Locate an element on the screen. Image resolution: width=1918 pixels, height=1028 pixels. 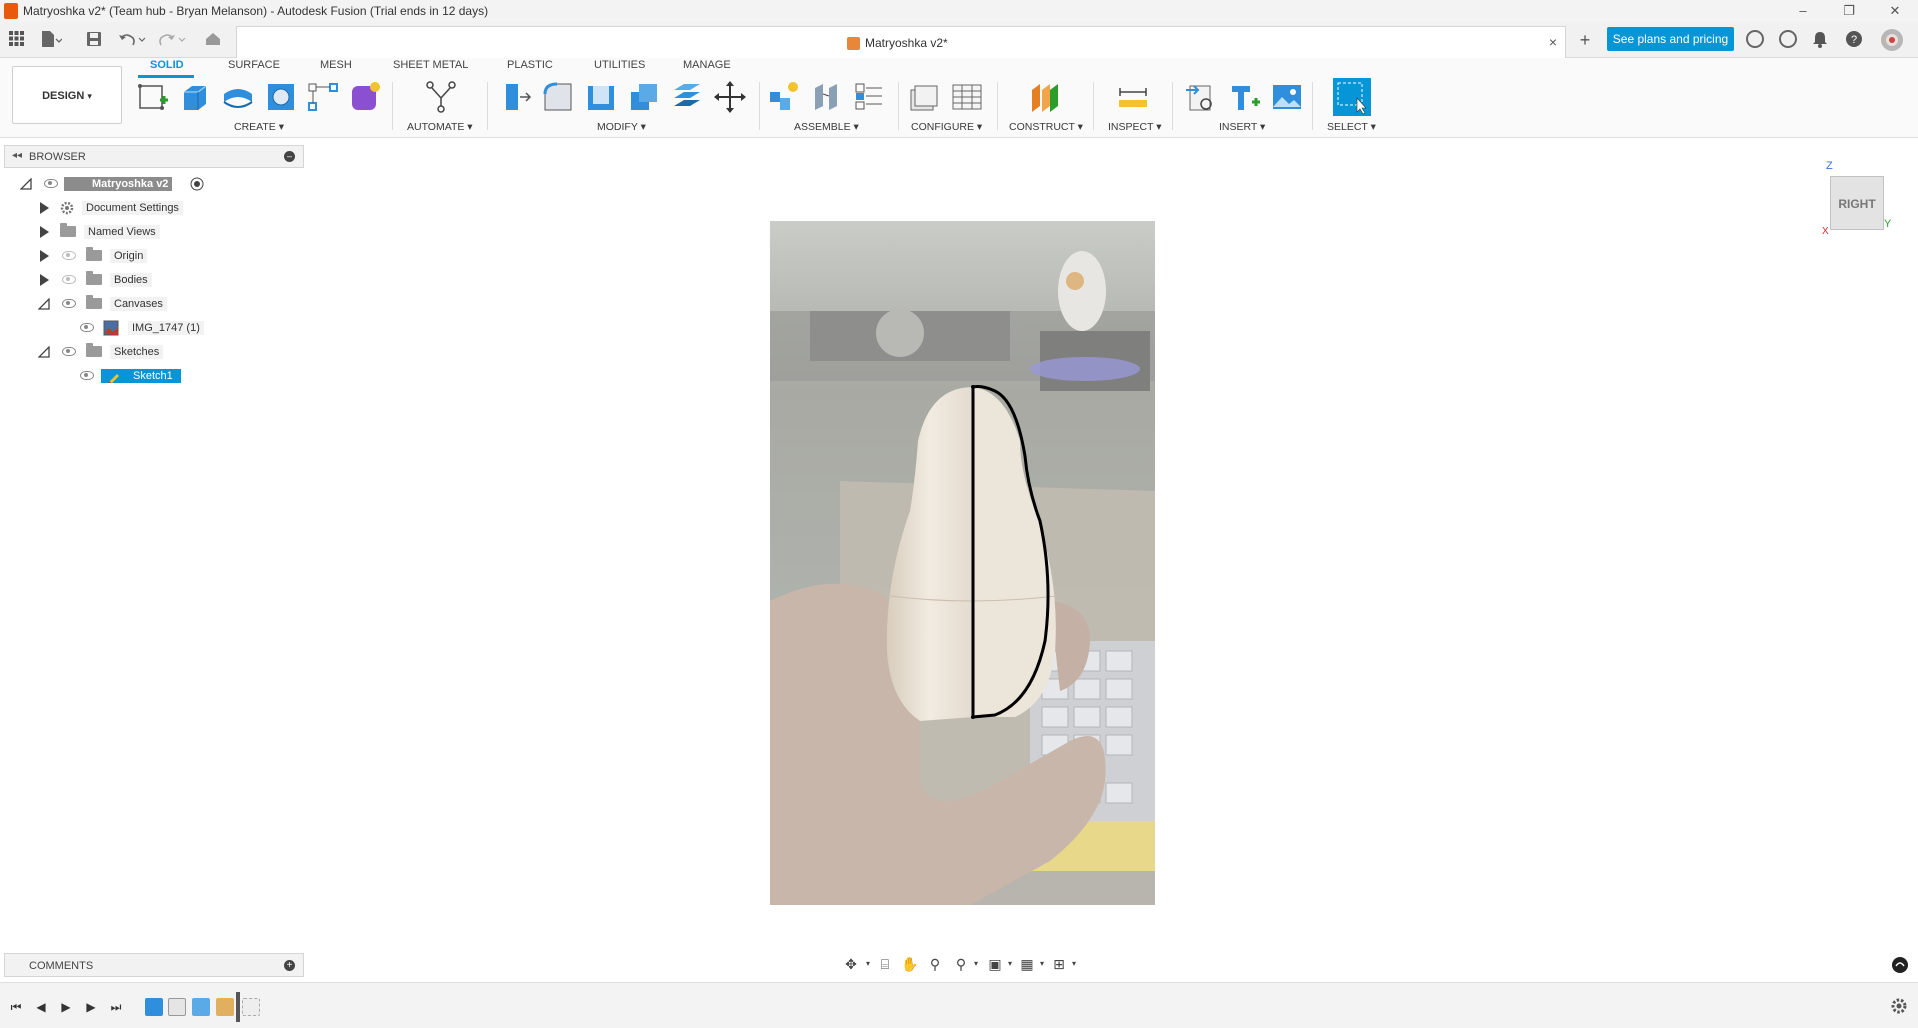
browser-item-bodies: Bodies is located at coordinates (171, 280).